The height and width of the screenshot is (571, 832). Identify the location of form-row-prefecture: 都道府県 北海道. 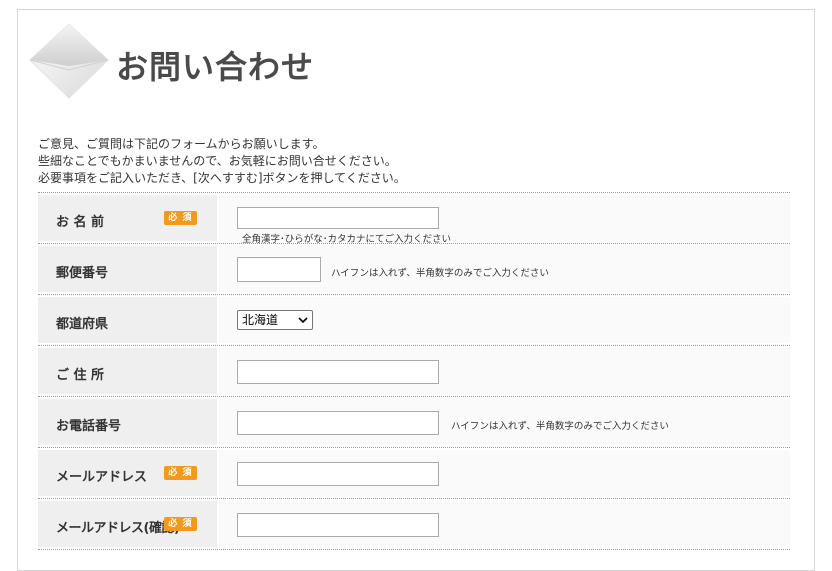
(414, 320).